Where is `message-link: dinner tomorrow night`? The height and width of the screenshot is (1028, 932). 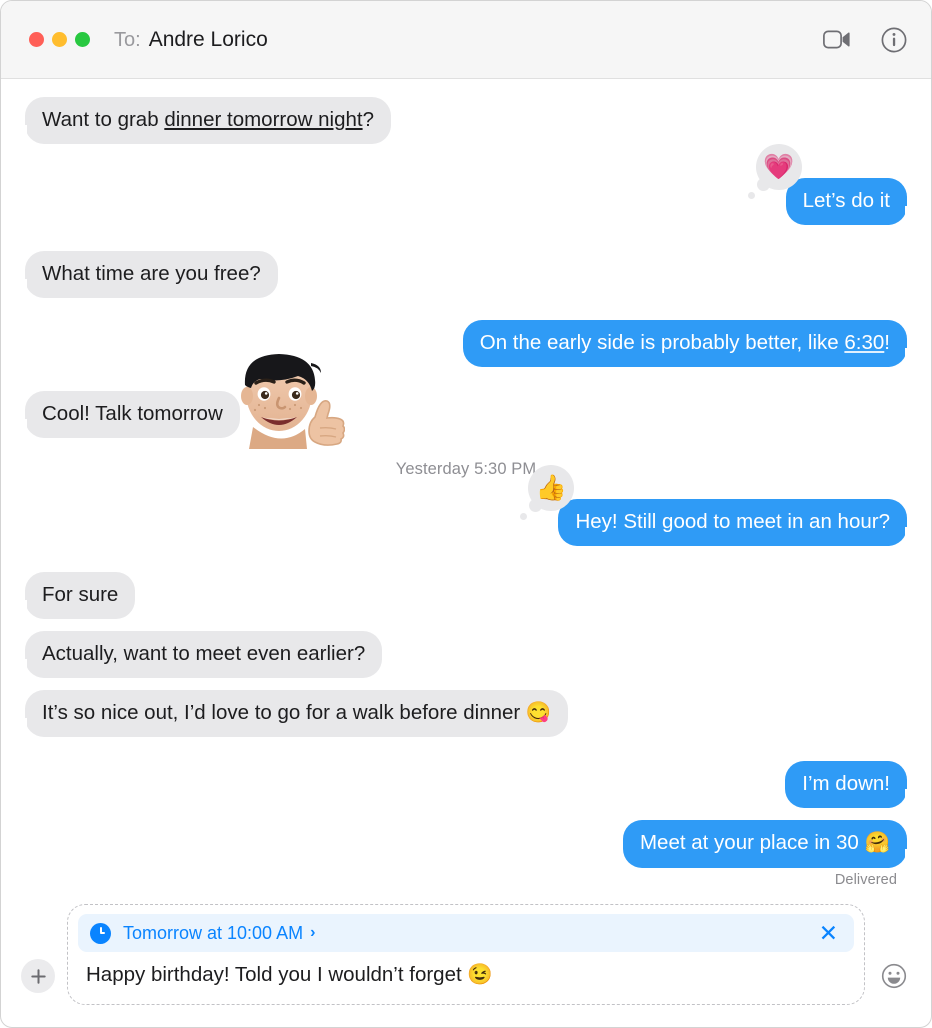 message-link: dinner tomorrow night is located at coordinates (263, 119).